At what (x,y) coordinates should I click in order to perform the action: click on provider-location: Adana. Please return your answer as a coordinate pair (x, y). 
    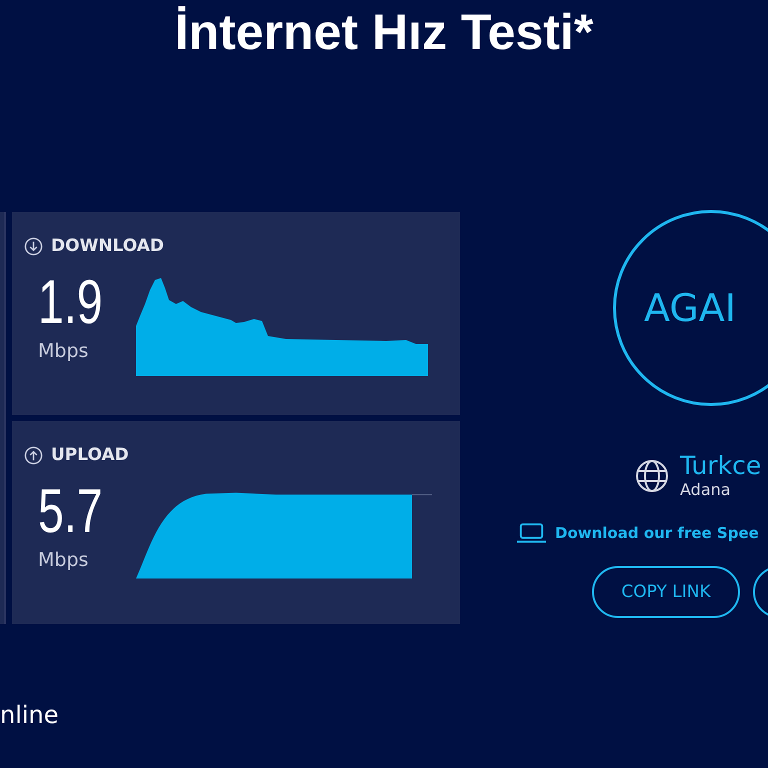
    Looking at the image, I should click on (706, 490).